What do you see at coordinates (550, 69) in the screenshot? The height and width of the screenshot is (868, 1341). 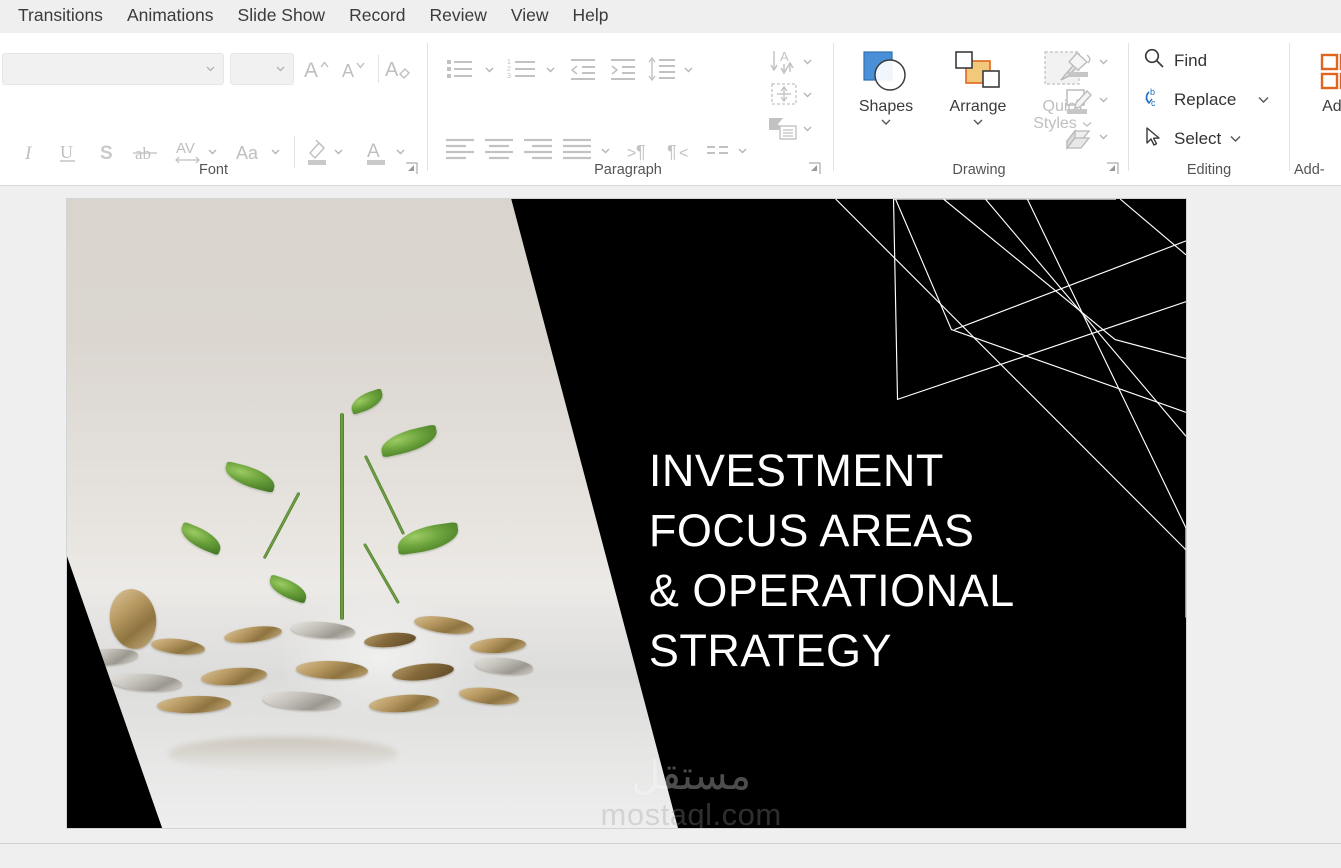 I see `numbering-chevron-icon` at bounding box center [550, 69].